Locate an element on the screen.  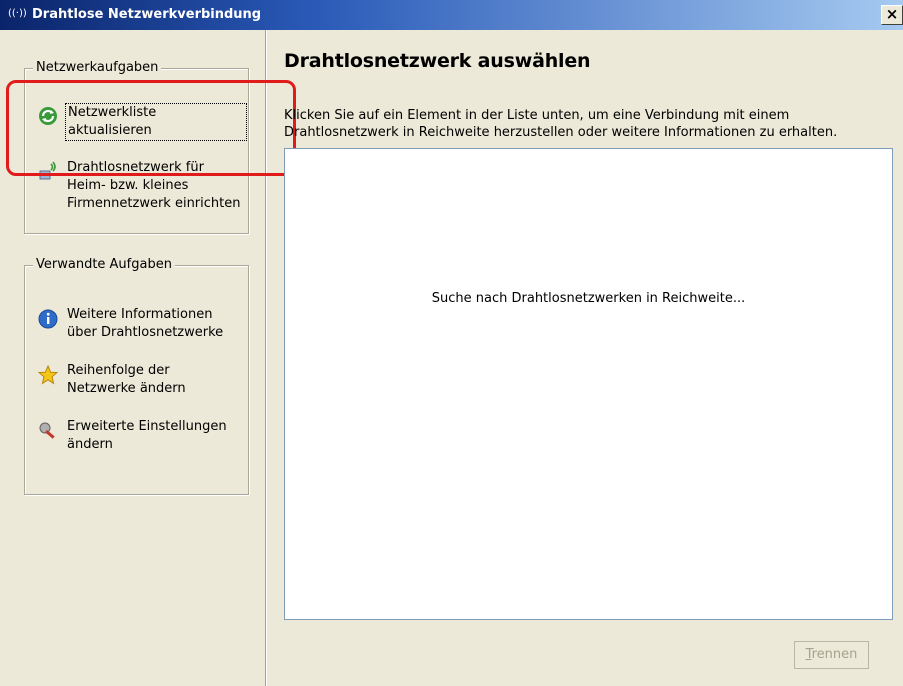
label-line: über Drahtlosnetzwerke is located at coordinates (145, 332).